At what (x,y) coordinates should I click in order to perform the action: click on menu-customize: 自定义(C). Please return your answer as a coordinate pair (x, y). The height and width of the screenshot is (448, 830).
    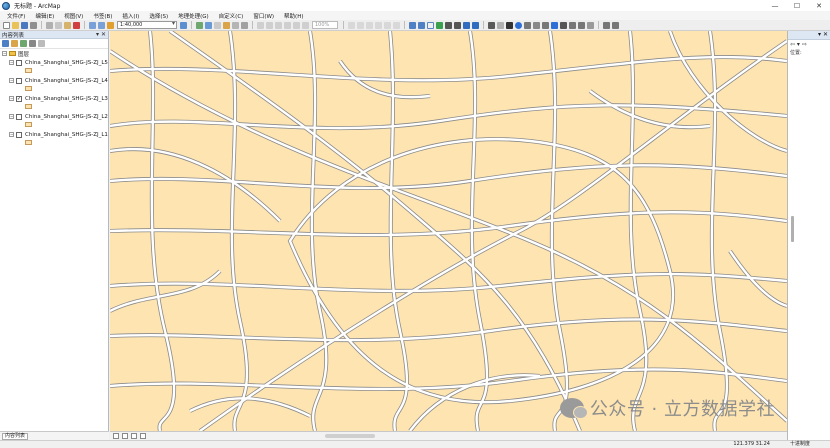
    Looking at the image, I should click on (231, 16).